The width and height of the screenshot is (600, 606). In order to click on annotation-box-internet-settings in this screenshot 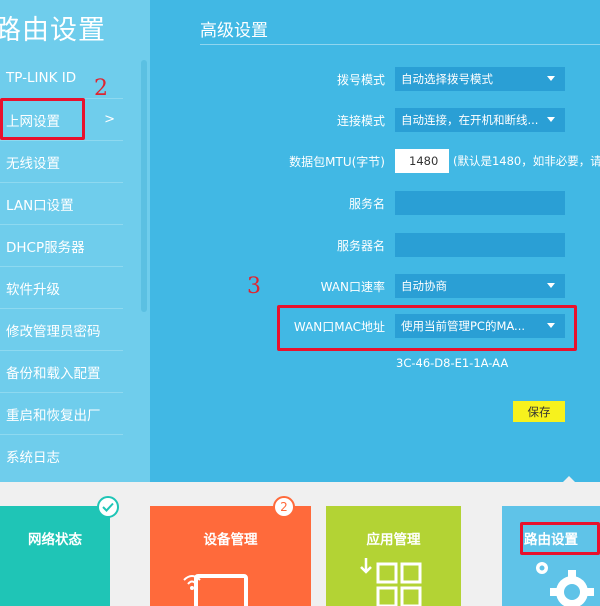, I will do `click(42, 119)`.